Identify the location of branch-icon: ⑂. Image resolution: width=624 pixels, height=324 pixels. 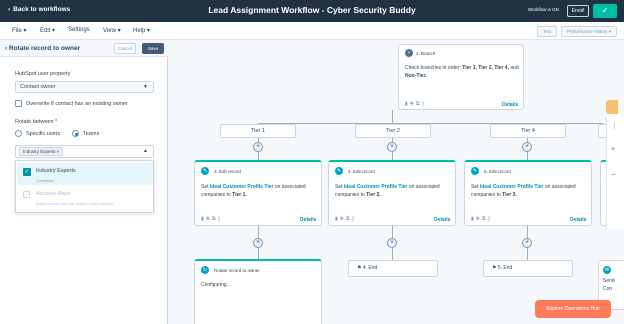
(409, 53).